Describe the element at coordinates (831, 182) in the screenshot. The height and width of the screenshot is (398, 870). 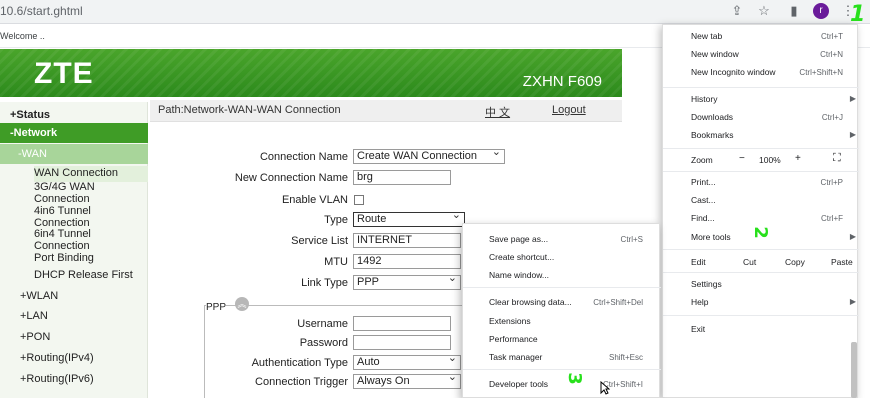
I see `menu-print-shortcut: Ctrl+P` at that location.